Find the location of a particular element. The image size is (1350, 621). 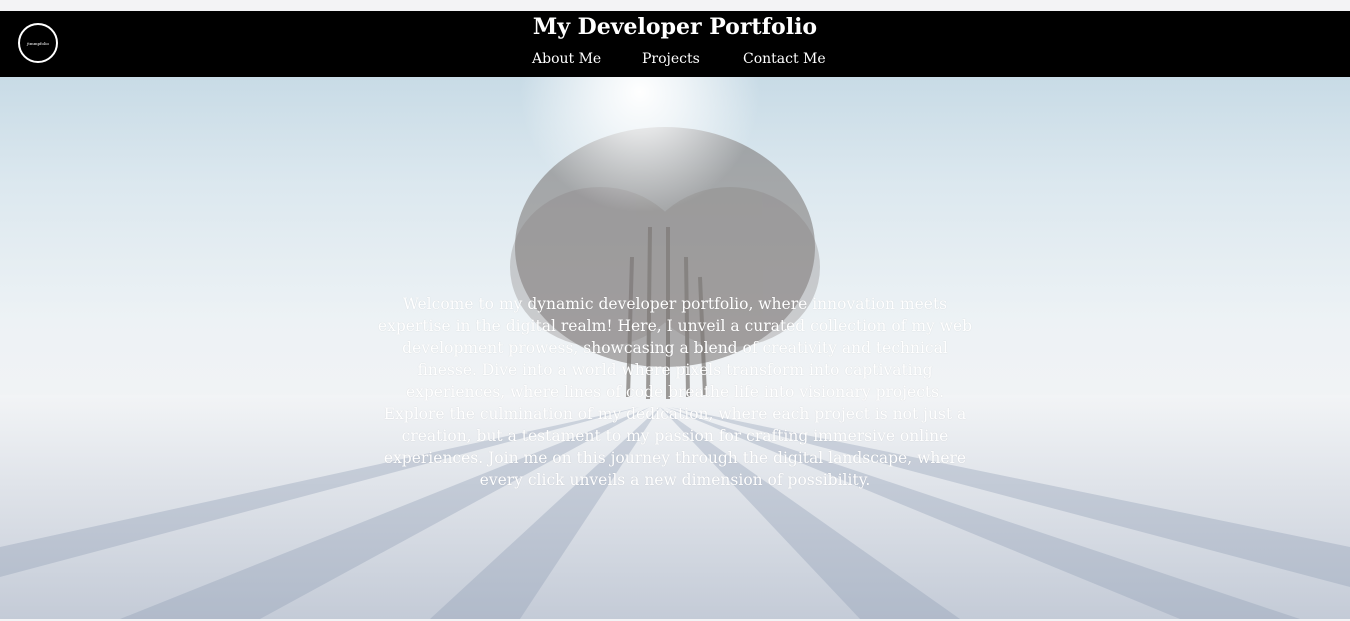

main-nav: About Me Projects Contact Me is located at coordinates (675, 60).